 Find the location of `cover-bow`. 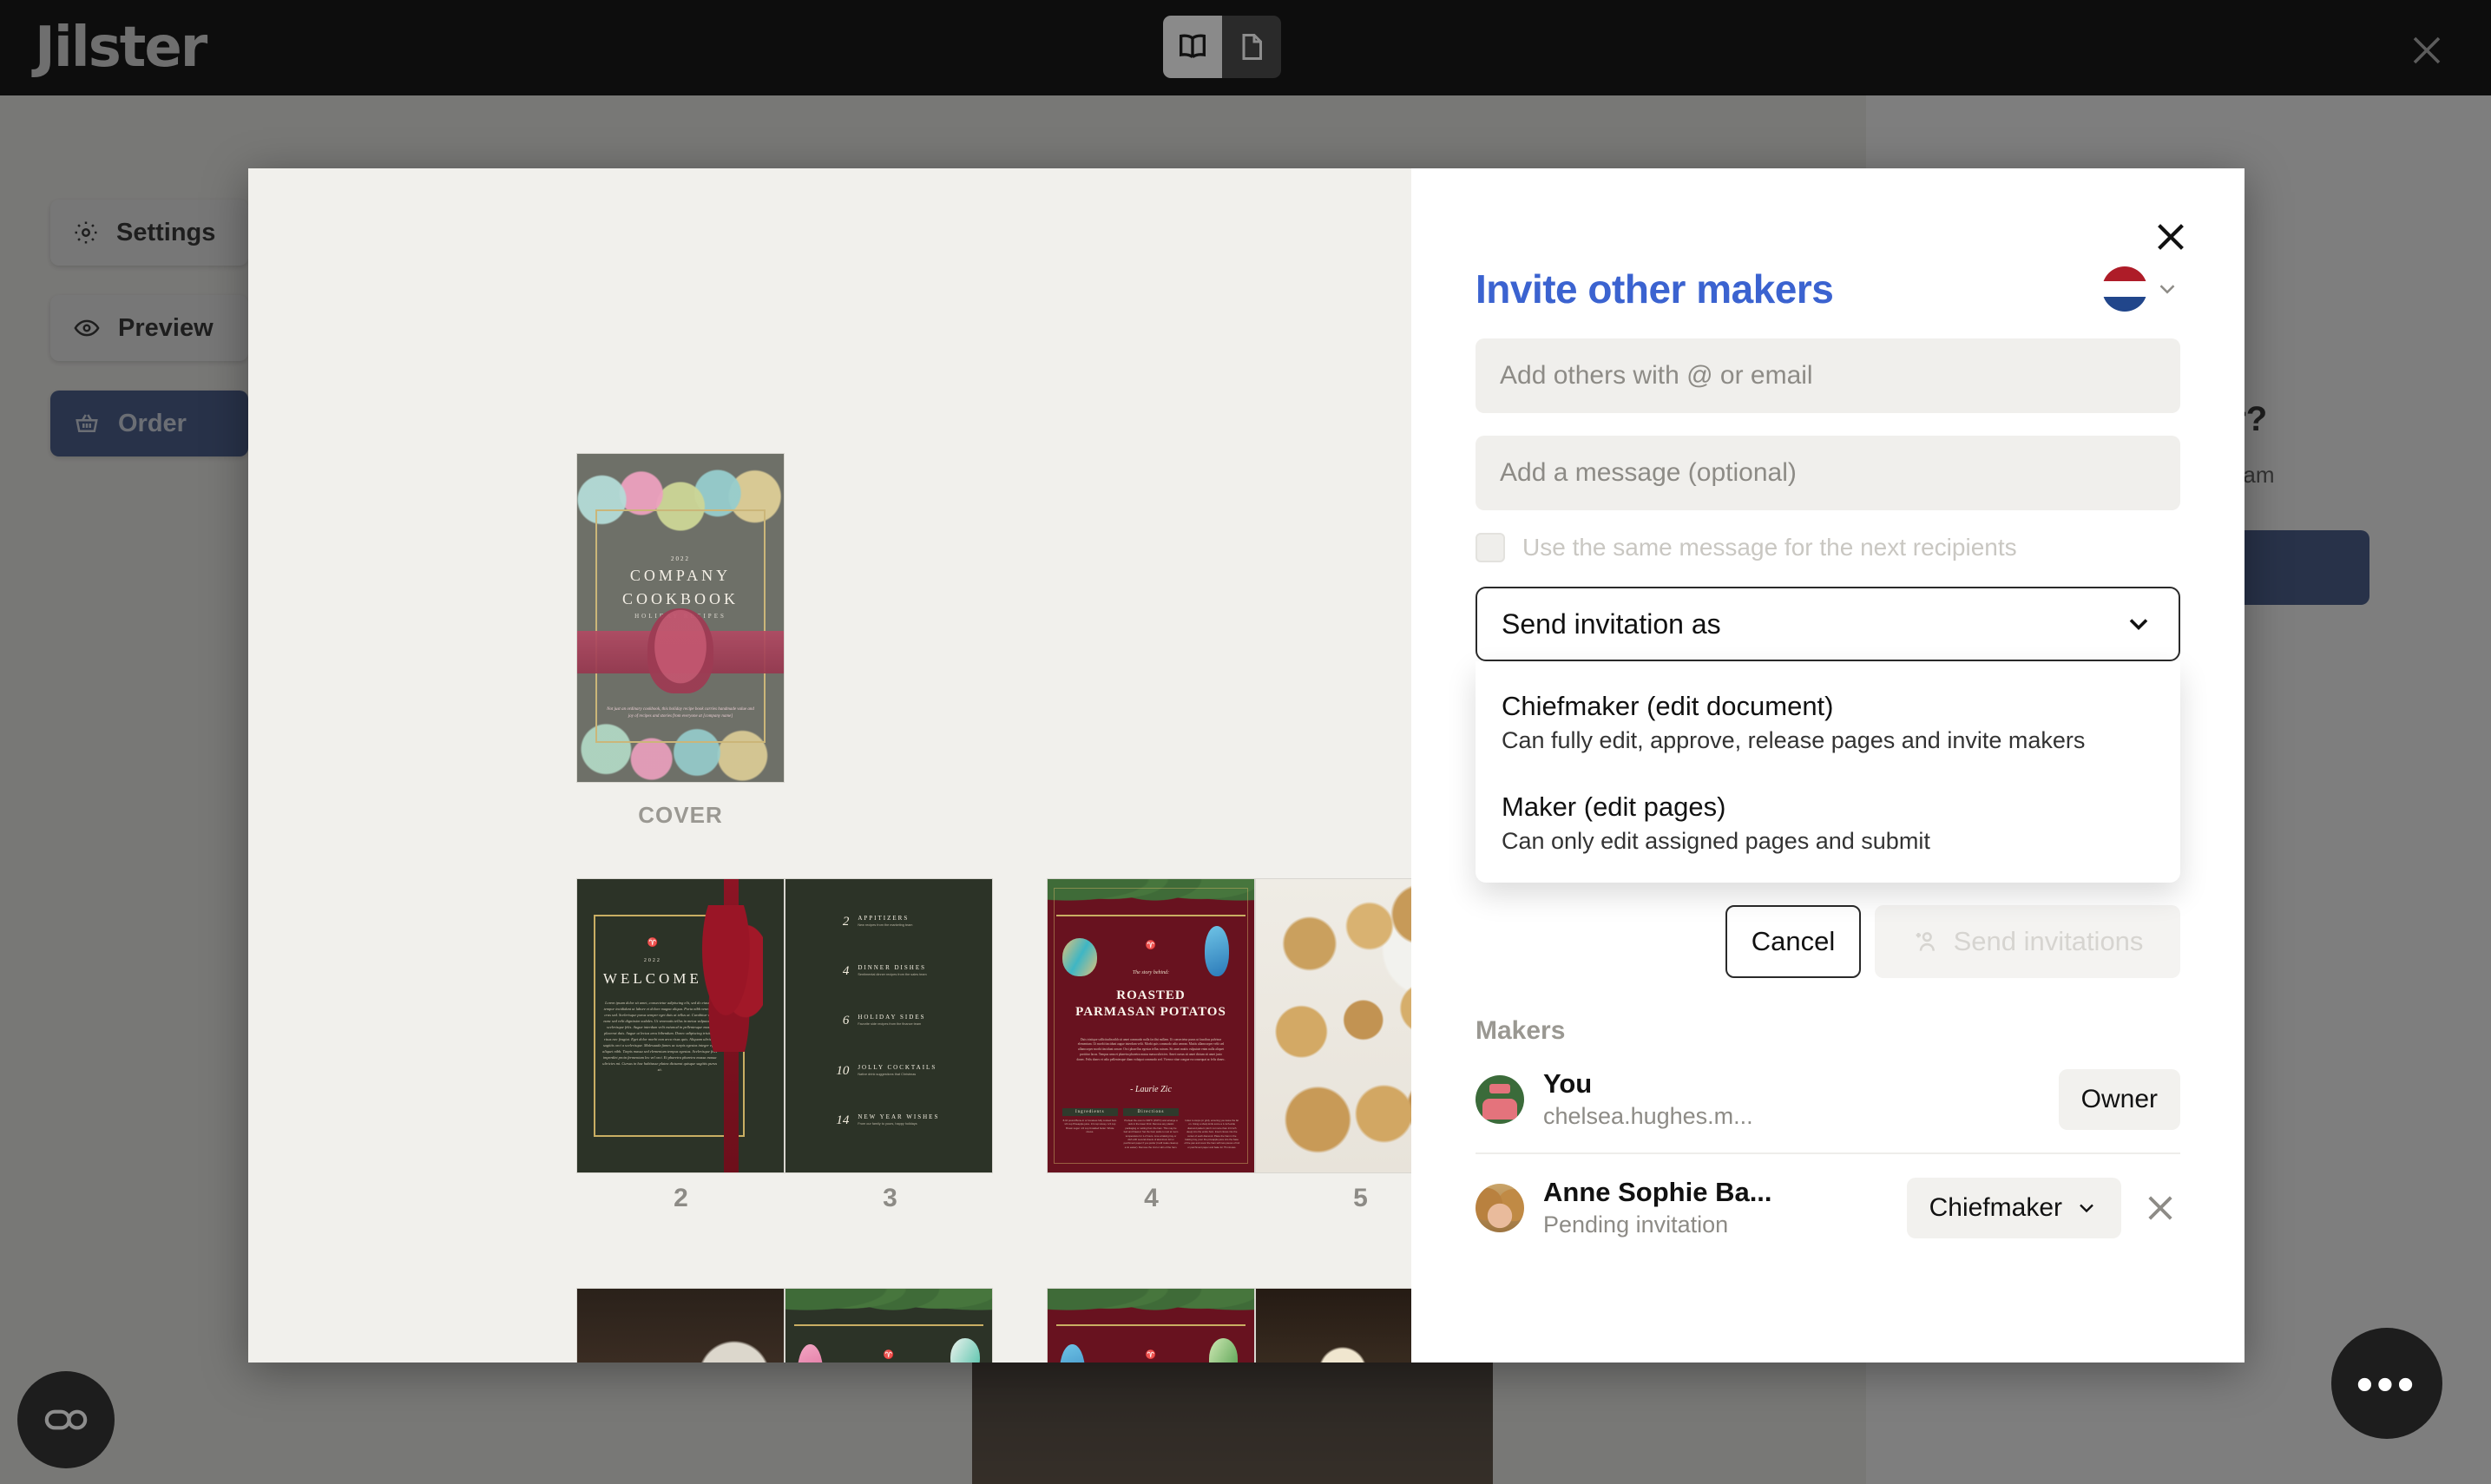

cover-bow is located at coordinates (680, 650).